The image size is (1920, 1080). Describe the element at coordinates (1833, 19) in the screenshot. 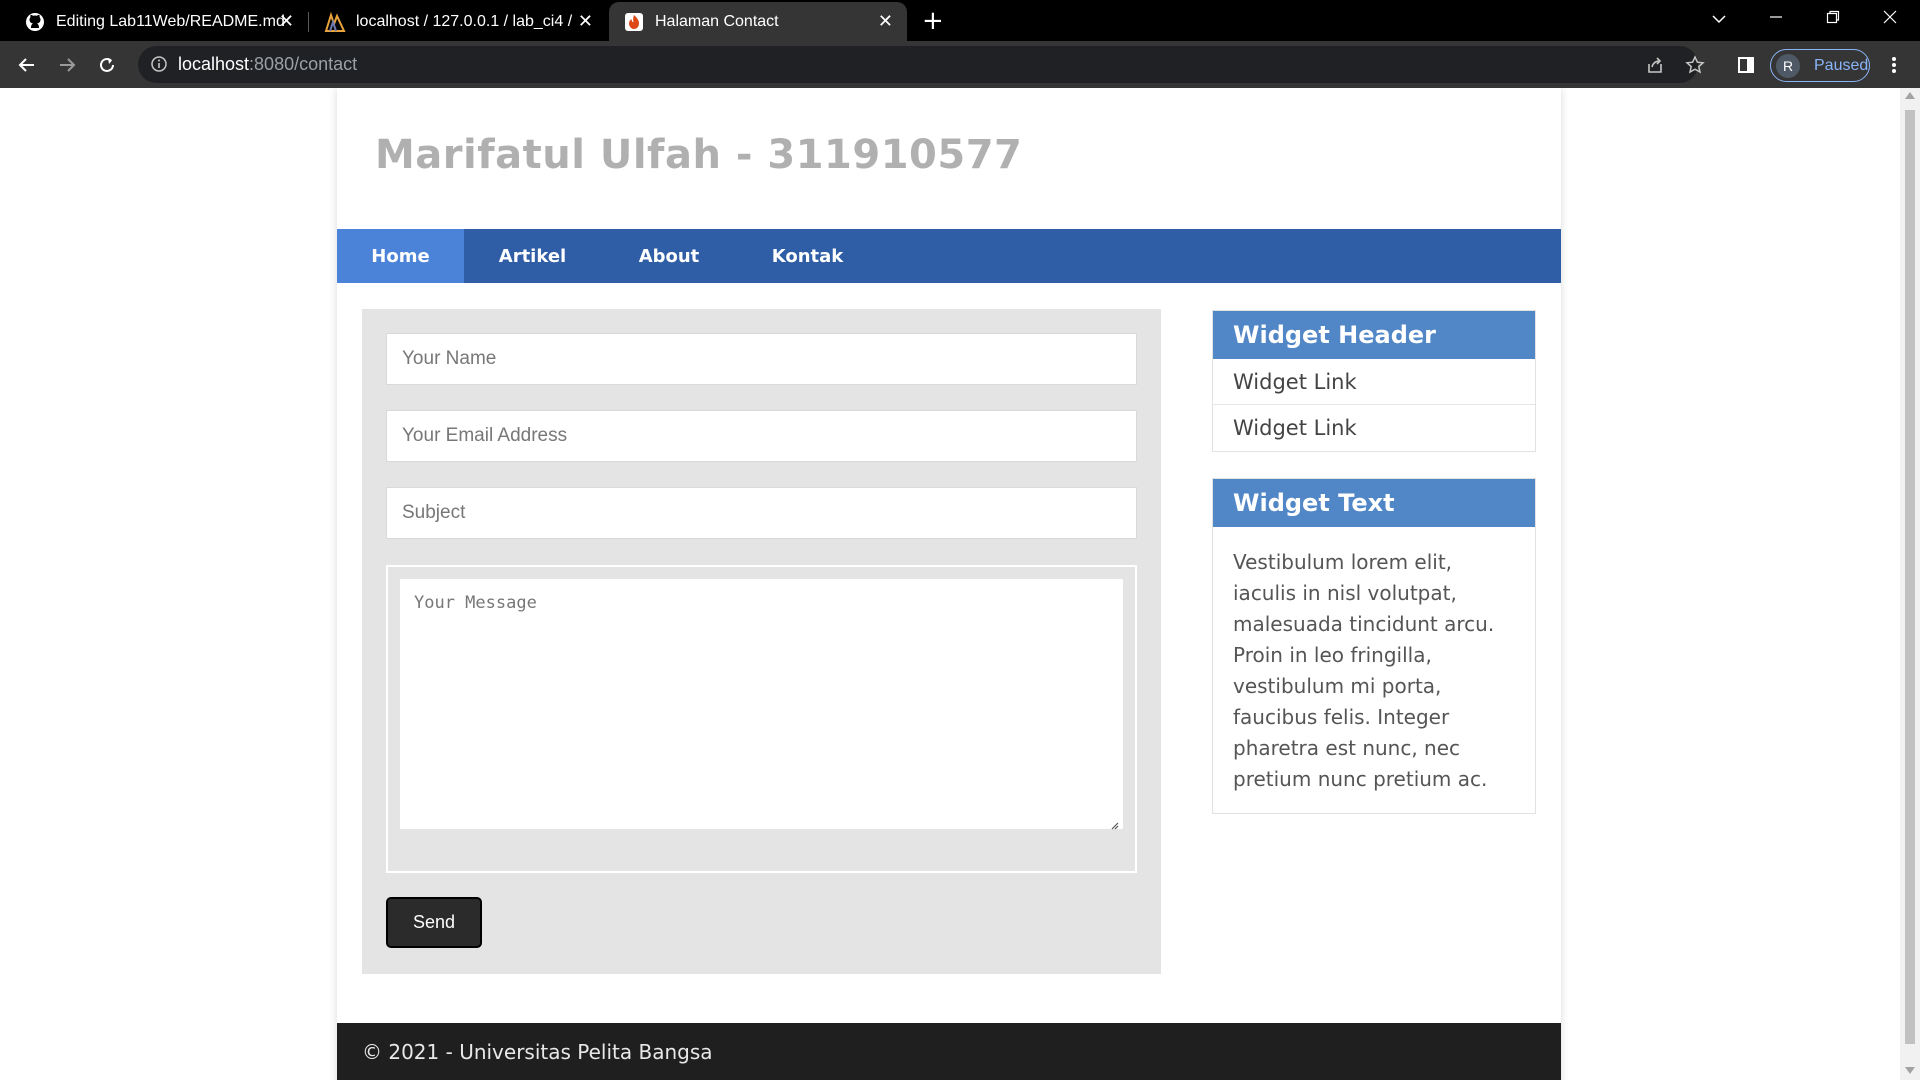

I see `restore-icon` at that location.